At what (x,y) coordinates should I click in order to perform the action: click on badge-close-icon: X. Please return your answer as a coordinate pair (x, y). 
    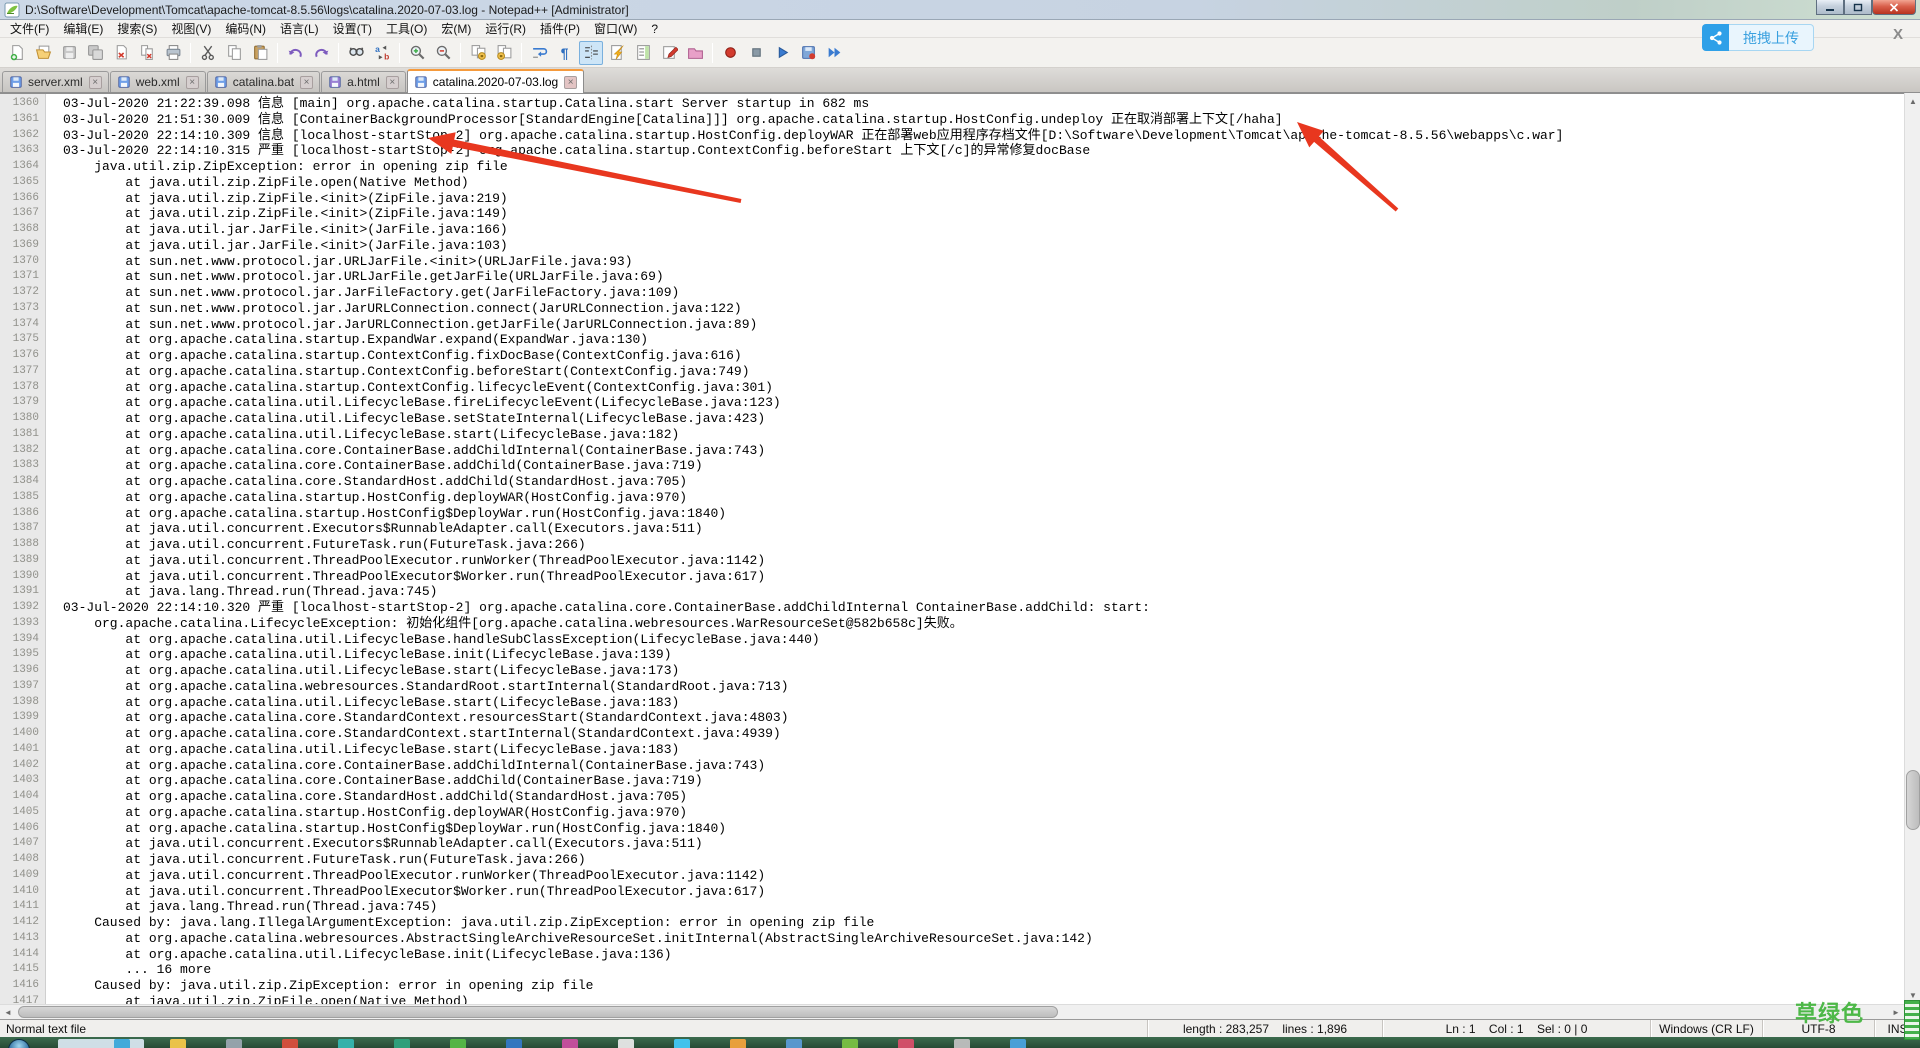
    Looking at the image, I should click on (1898, 34).